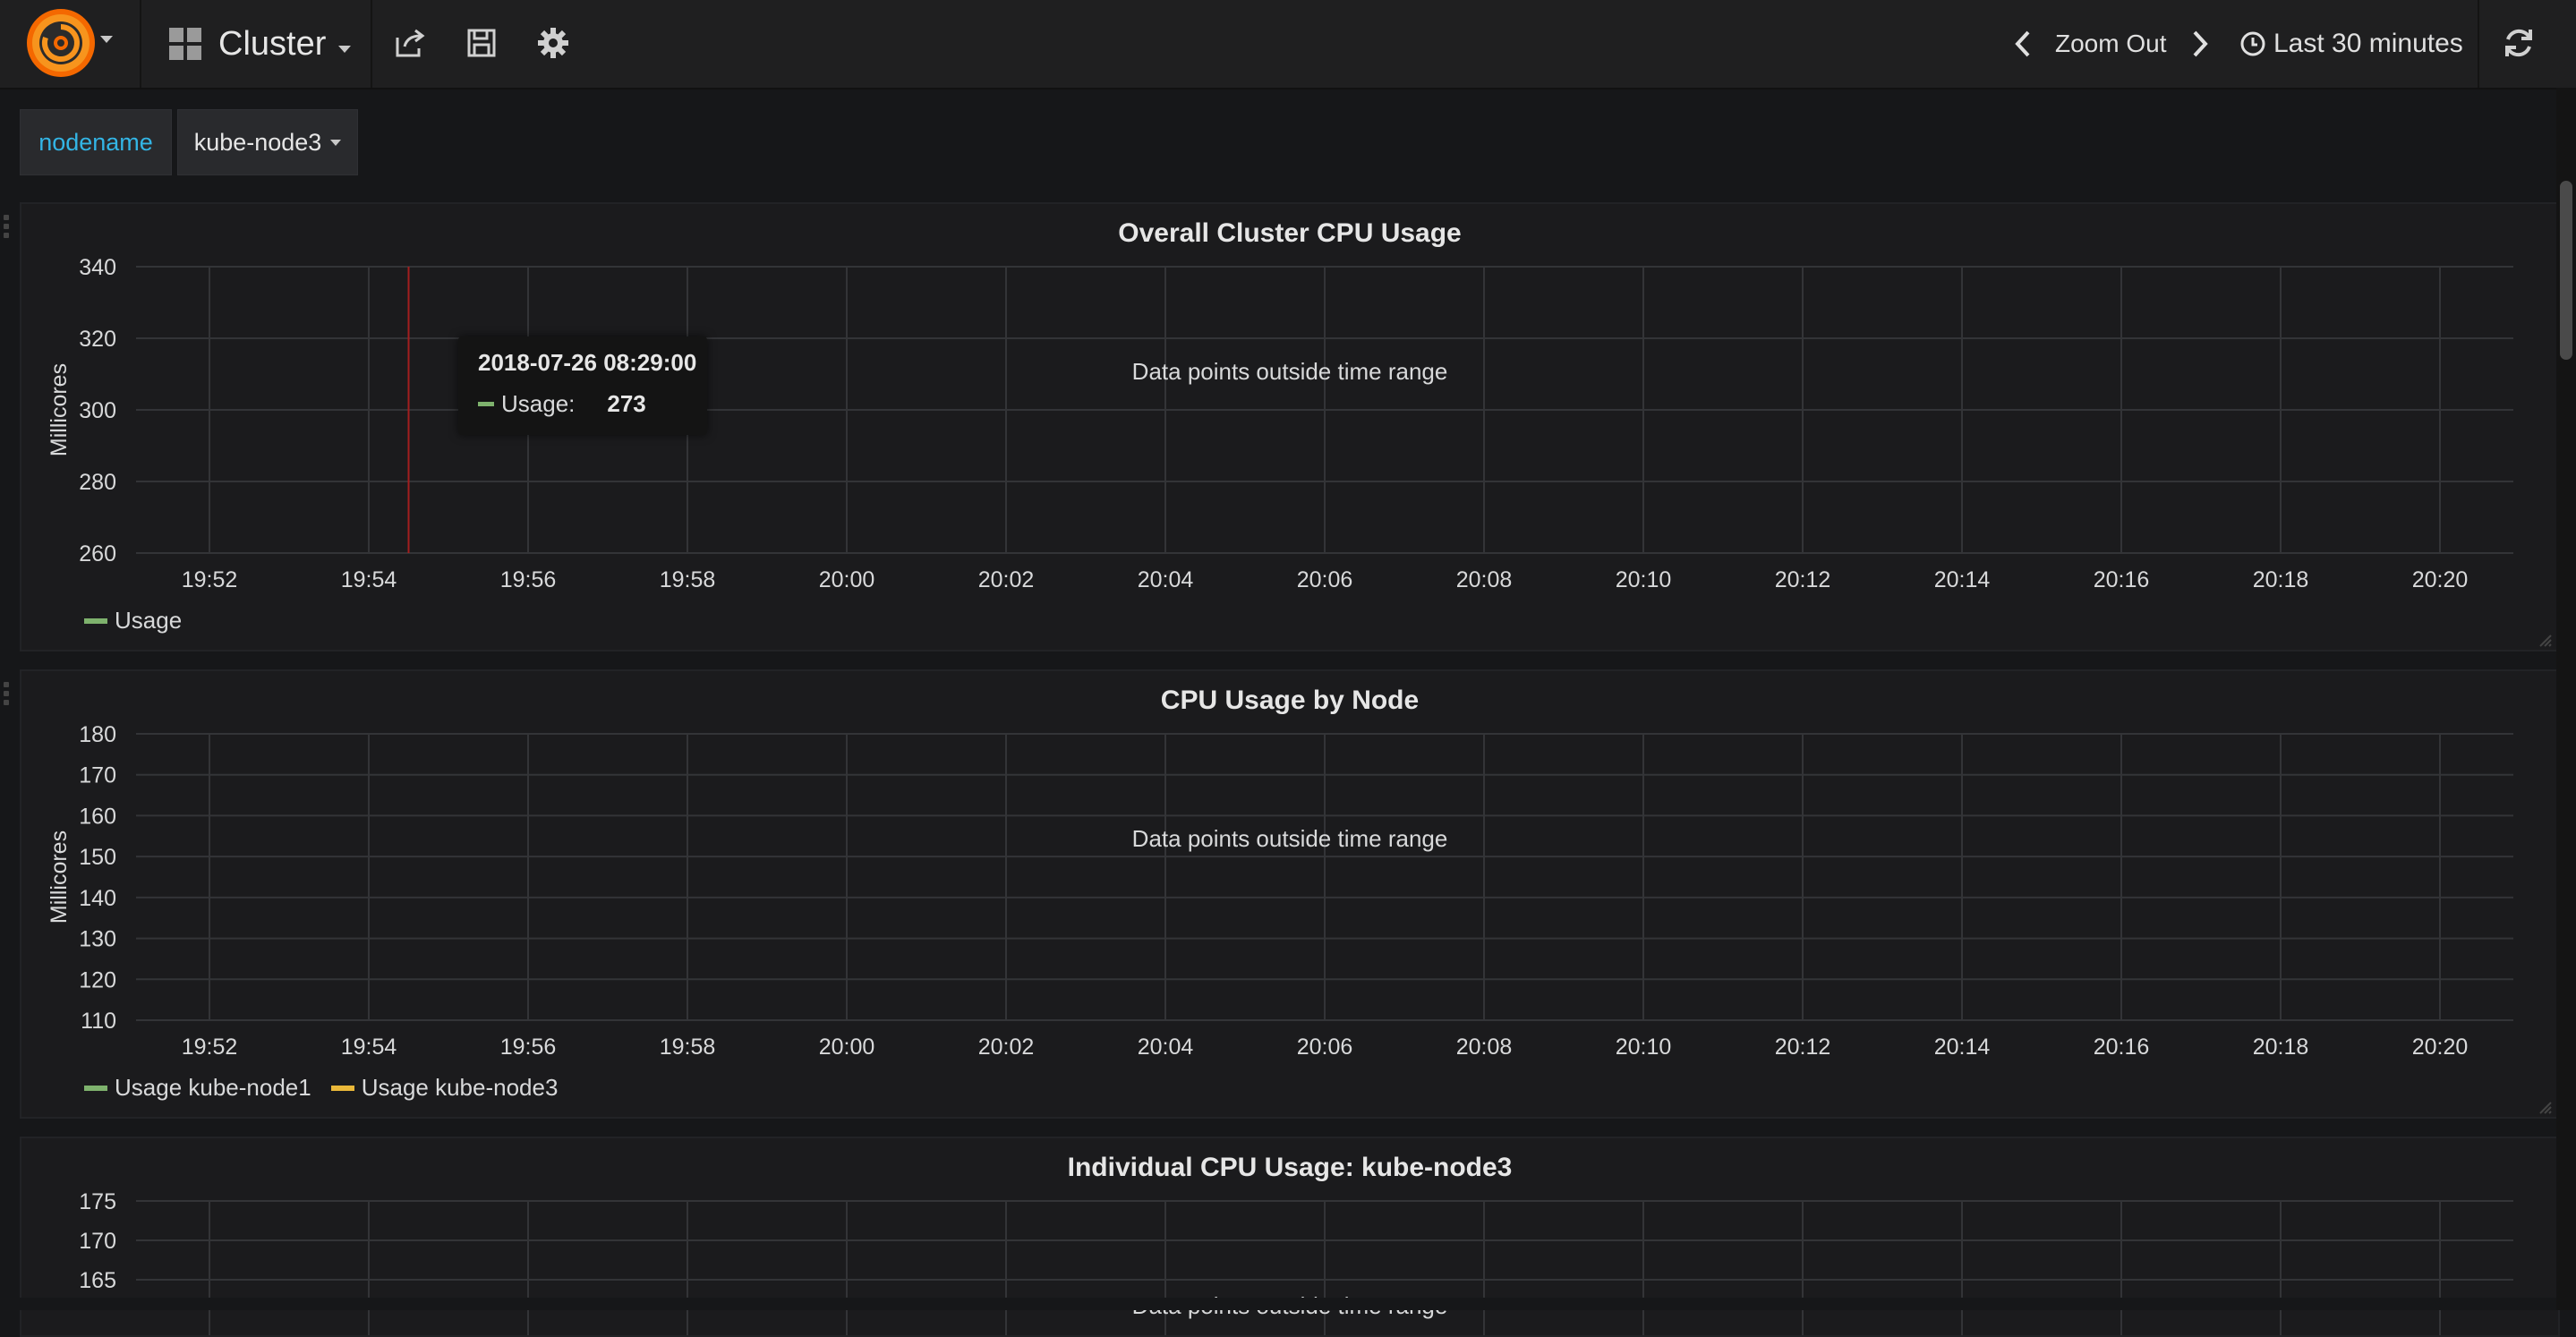  I want to click on panel-legend: Usage kube-node1 Usage kube-node3, so click(330, 1088).